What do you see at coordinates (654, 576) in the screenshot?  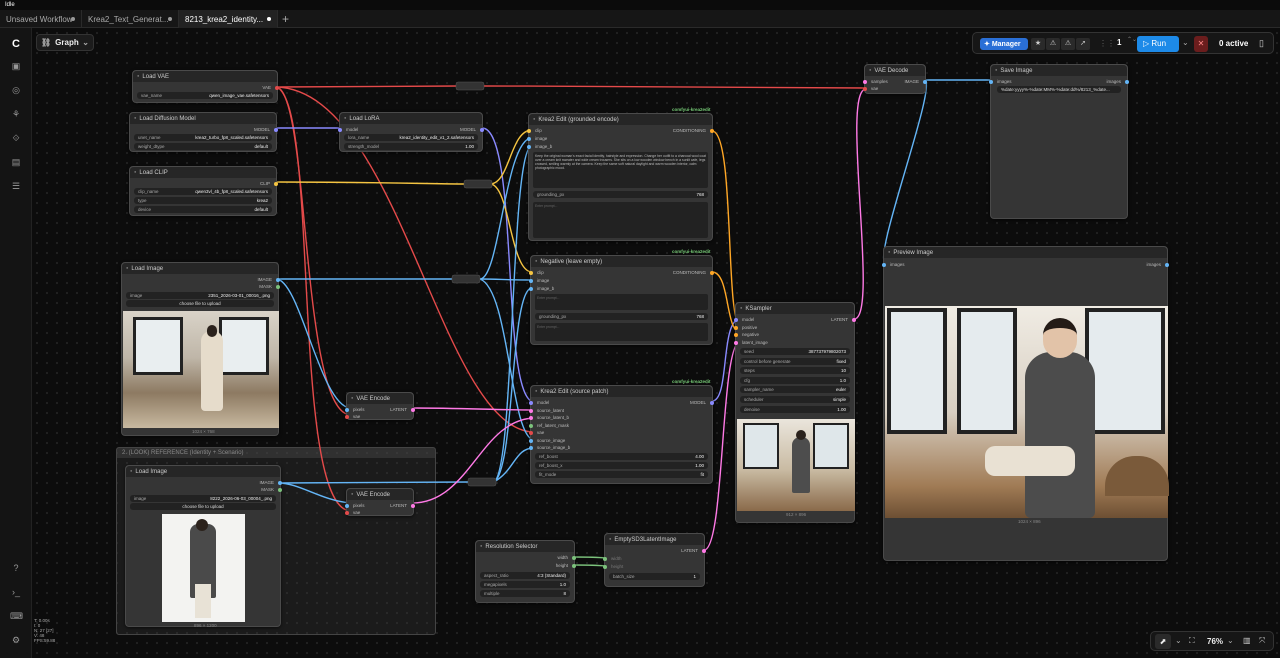 I see `widget-batch-size: batch_size 1` at bounding box center [654, 576].